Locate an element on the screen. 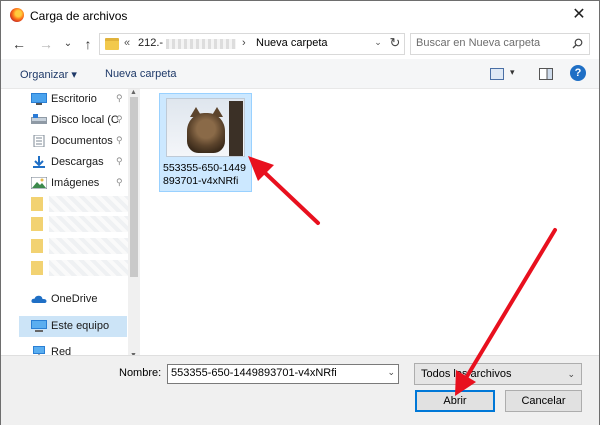  sidebar-item-documentos: Documentos ⚲ is located at coordinates (73, 141).